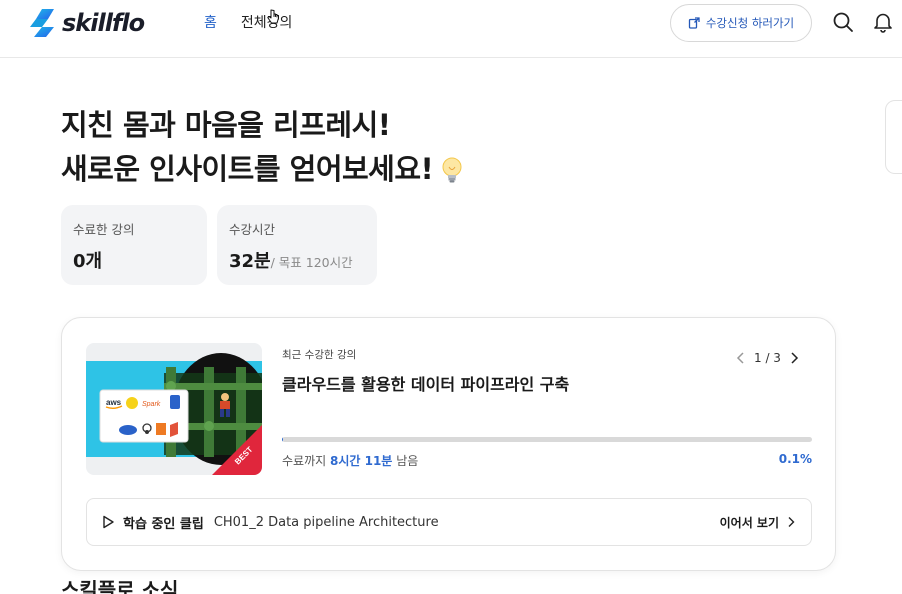 The width and height of the screenshot is (902, 594). I want to click on clip-name: CH01_2 Data pipeline Architecture, so click(326, 522).